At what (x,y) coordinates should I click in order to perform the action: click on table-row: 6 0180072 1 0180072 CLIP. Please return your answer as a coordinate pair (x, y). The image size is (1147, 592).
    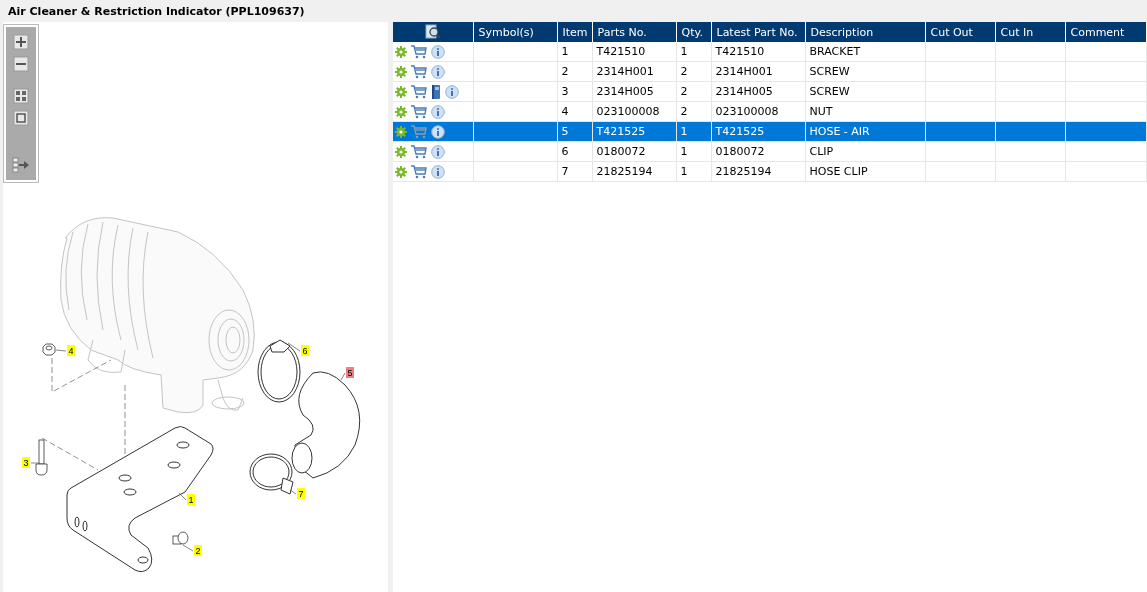
    Looking at the image, I should click on (770, 151).